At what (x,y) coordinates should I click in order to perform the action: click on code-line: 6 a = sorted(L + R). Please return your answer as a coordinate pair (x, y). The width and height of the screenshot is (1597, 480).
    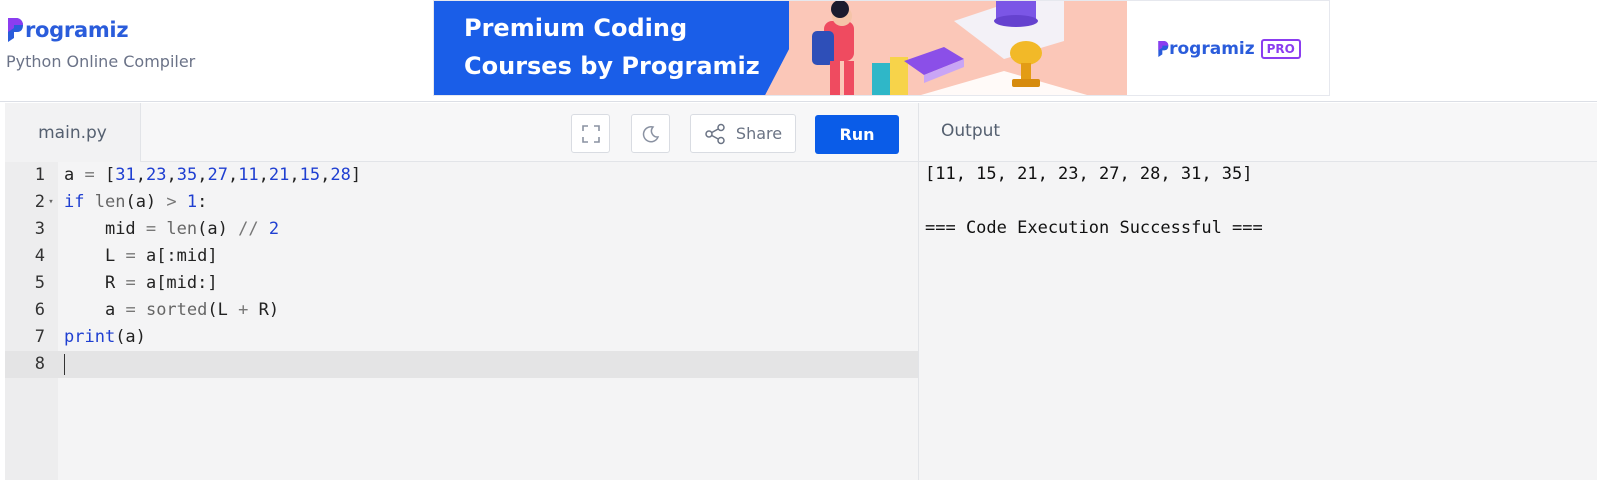
    Looking at the image, I should click on (461, 310).